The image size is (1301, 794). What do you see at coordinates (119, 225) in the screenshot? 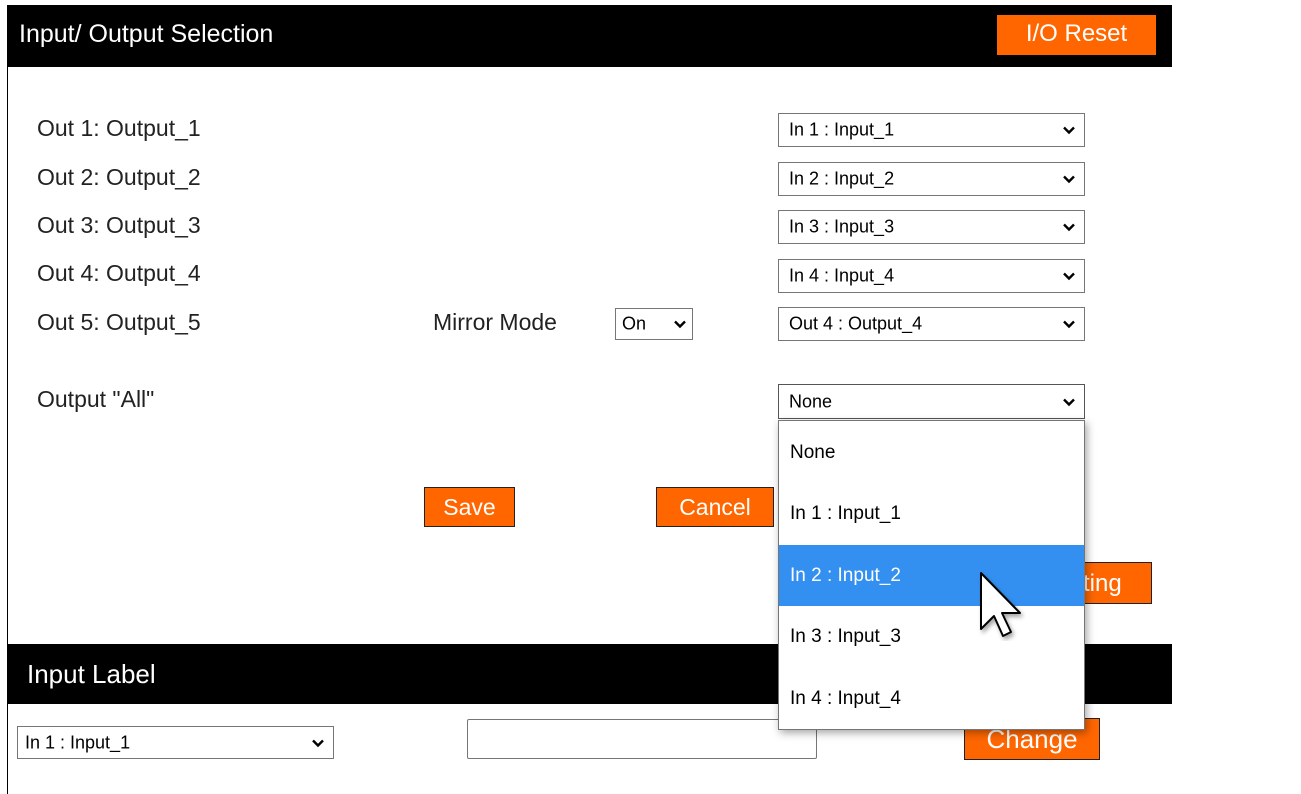
I see `output-label-3: Out 3: Output_3` at bounding box center [119, 225].